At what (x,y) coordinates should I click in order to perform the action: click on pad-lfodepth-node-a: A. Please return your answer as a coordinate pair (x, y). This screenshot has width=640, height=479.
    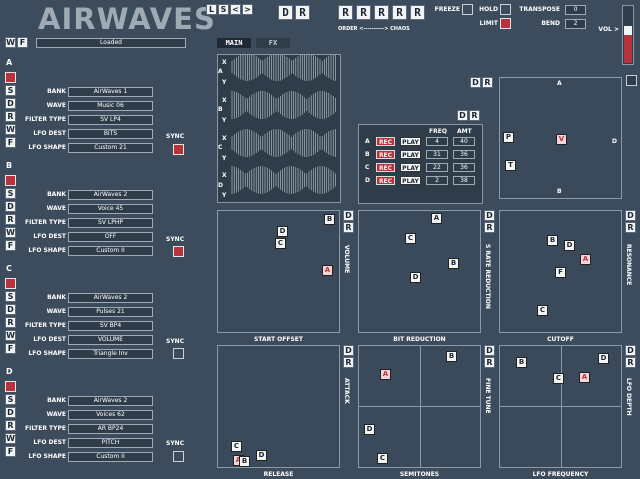
    Looking at the image, I should click on (584, 377).